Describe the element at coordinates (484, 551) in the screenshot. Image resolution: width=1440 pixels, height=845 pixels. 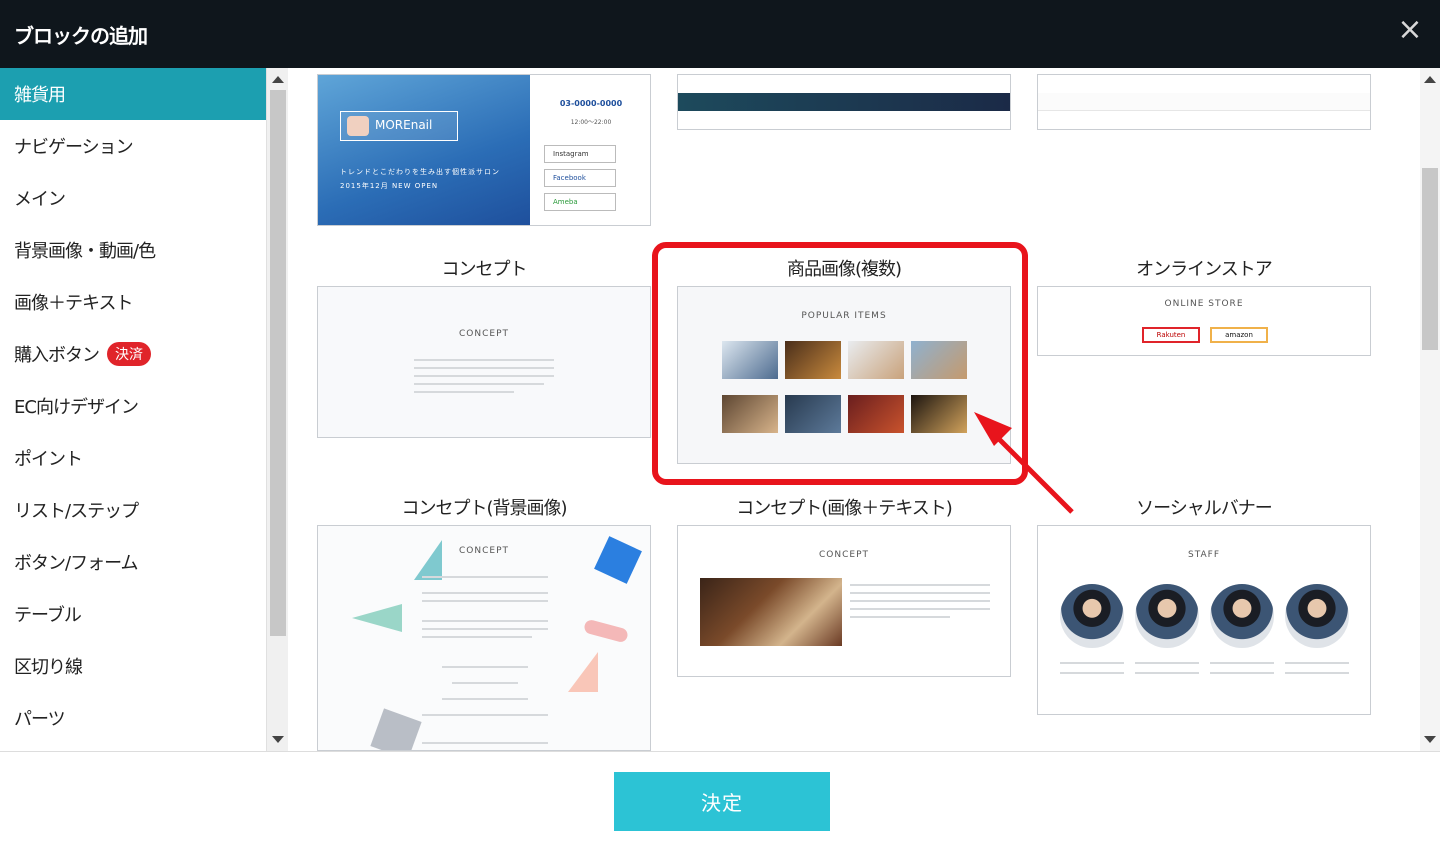
I see `concept-bg-heading: CONCEPT` at that location.